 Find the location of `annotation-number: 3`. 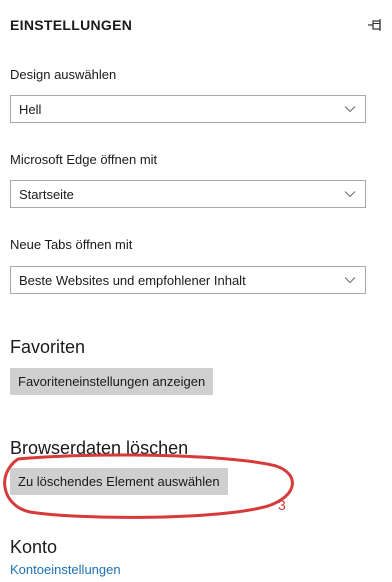

annotation-number: 3 is located at coordinates (282, 505).